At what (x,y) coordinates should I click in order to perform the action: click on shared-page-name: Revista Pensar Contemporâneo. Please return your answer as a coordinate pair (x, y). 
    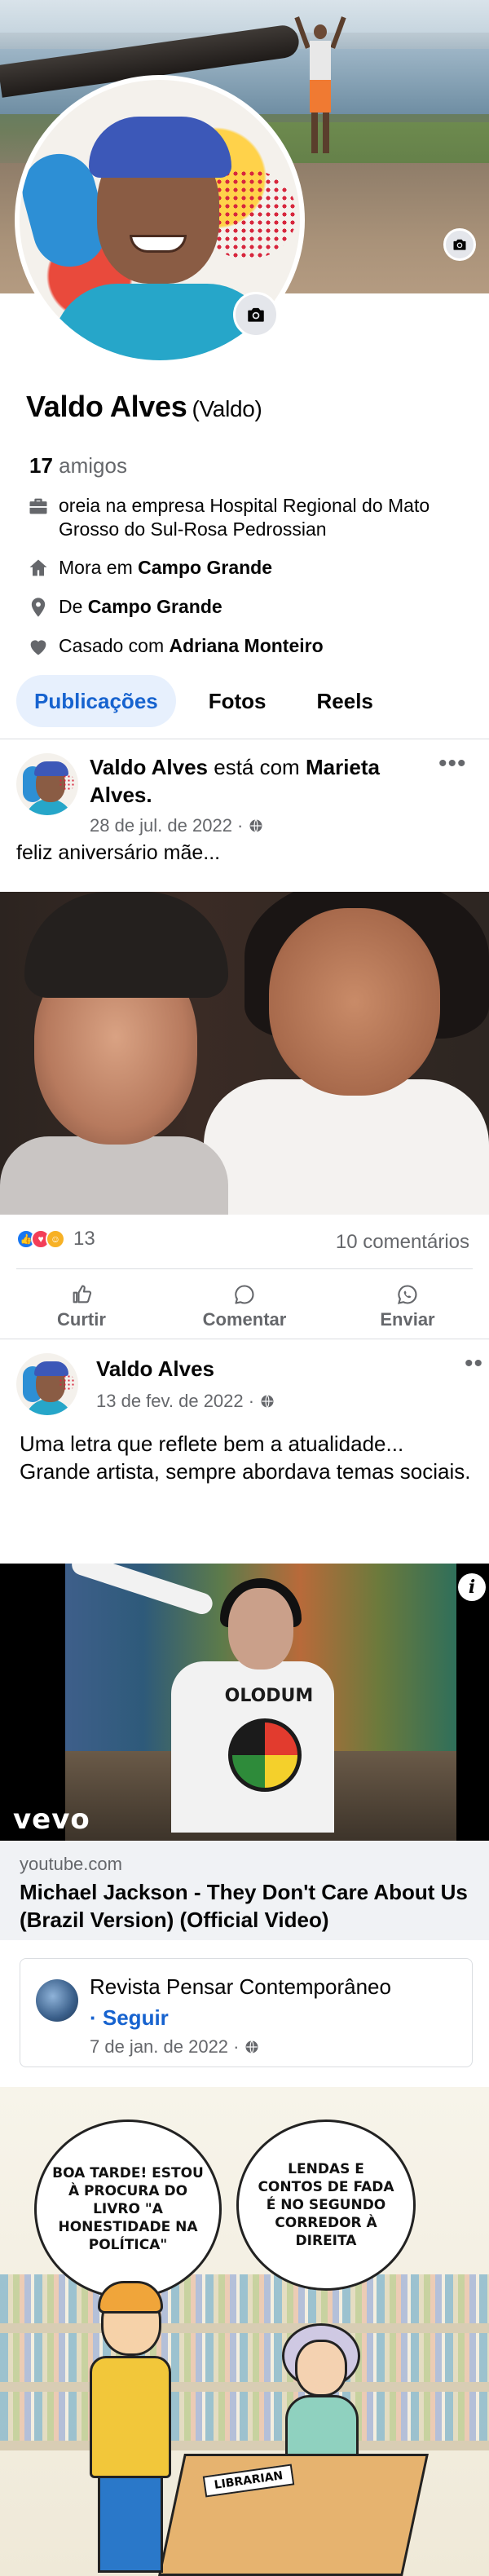
    Looking at the image, I should click on (240, 1986).